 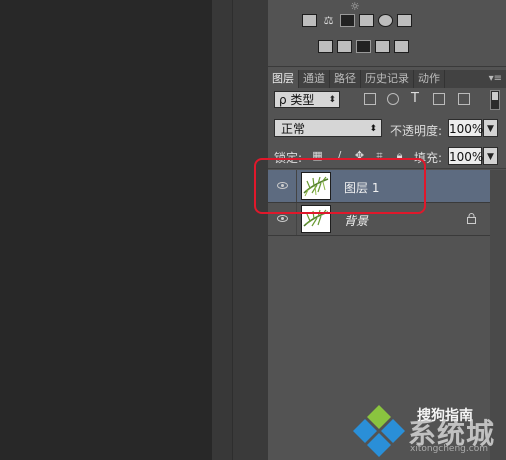 I want to click on opacity-dropdown-icon: ▼, so click(x=490, y=128).